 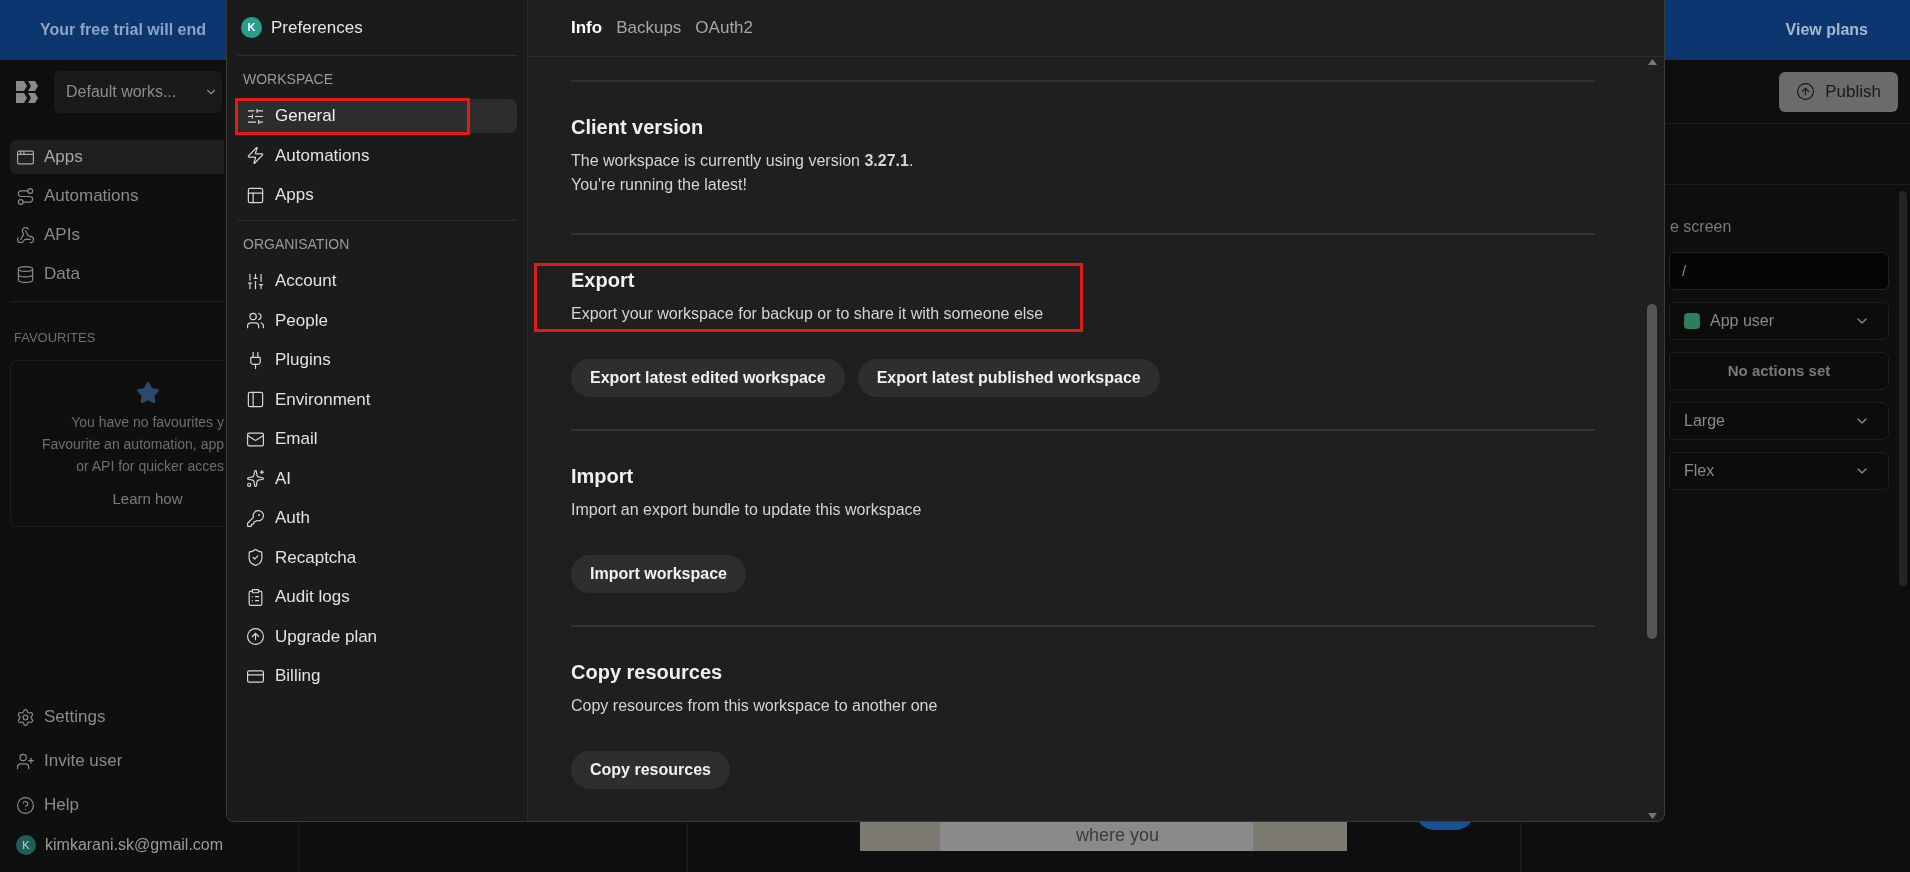 What do you see at coordinates (1826, 30) in the screenshot?
I see `view-plans-link: View plans` at bounding box center [1826, 30].